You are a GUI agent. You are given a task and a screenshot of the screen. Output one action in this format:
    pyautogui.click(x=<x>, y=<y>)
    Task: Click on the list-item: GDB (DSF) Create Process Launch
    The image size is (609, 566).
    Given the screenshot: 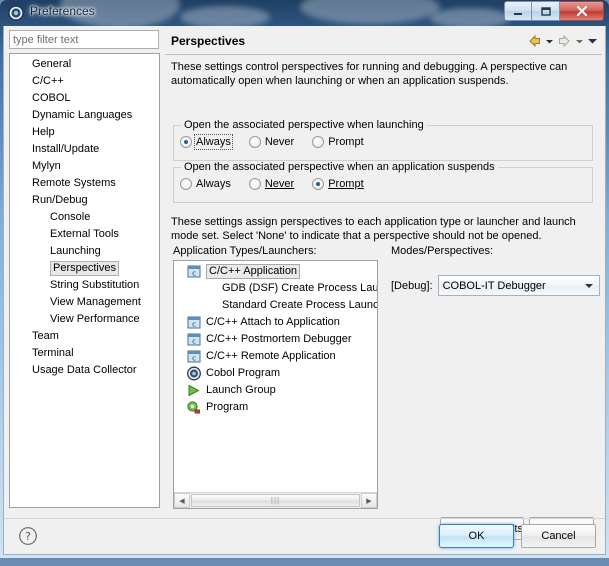 What is the action you would take?
    pyautogui.click(x=275, y=288)
    